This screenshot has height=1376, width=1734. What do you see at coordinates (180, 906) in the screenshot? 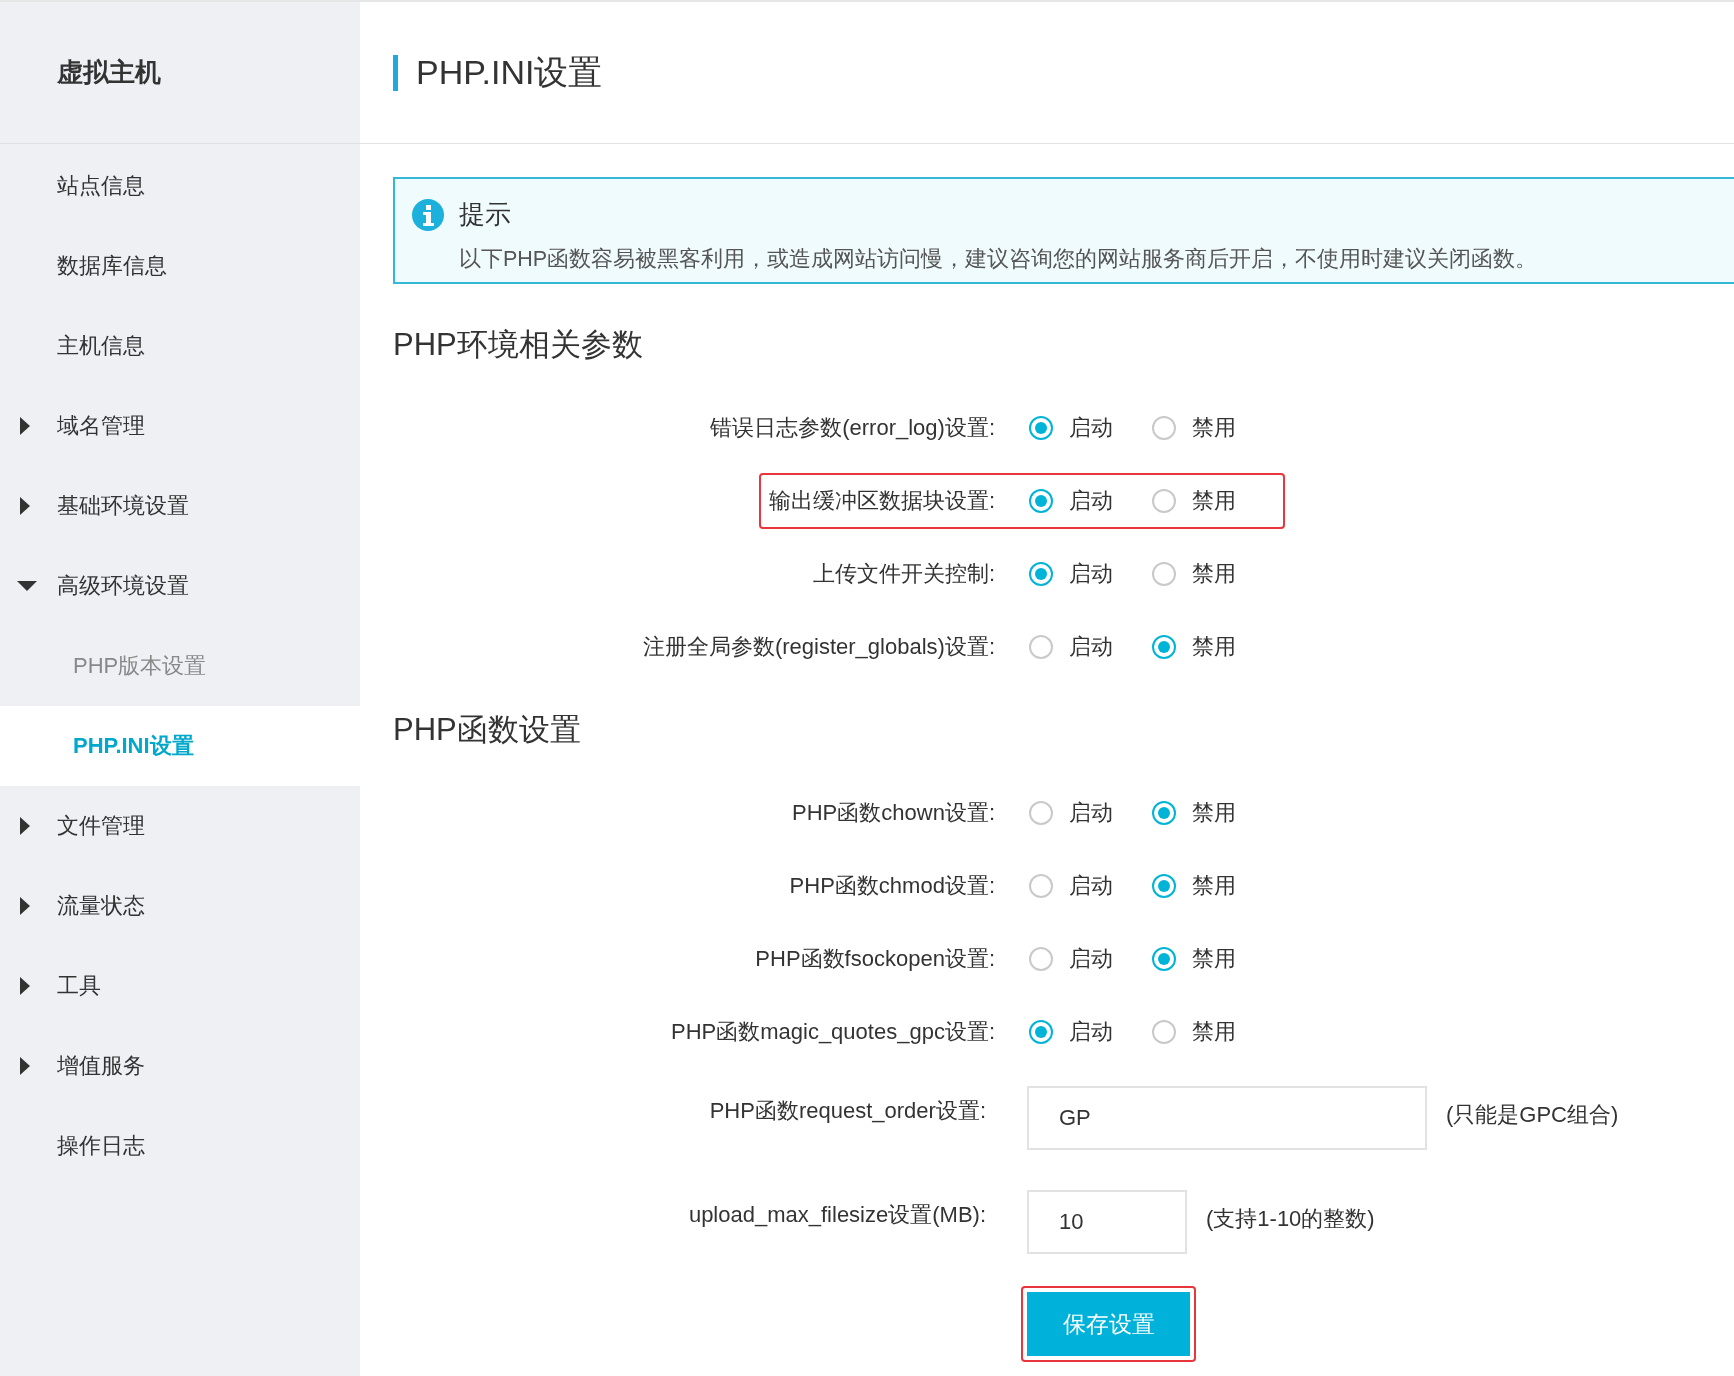
I see `sidebar-item: 流量状态` at bounding box center [180, 906].